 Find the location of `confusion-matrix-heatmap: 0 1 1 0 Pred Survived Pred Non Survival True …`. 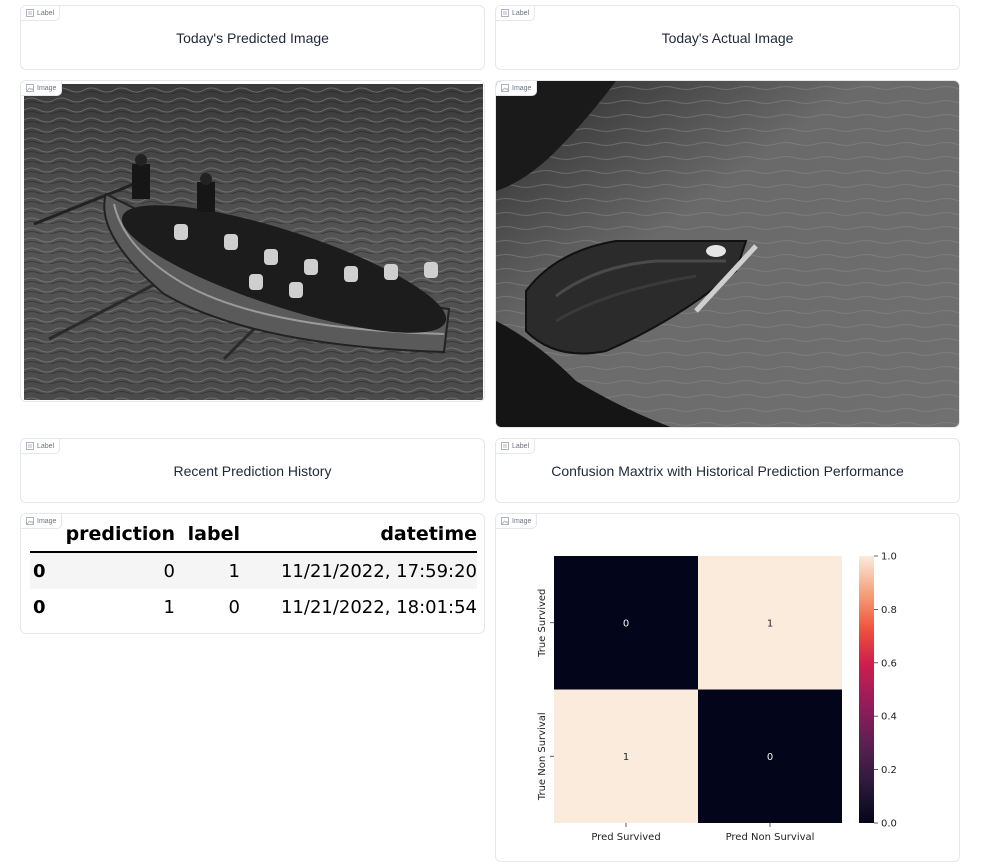

confusion-matrix-heatmap: 0 1 1 0 Pred Survived Pred Non Survival True … is located at coordinates (717, 698).